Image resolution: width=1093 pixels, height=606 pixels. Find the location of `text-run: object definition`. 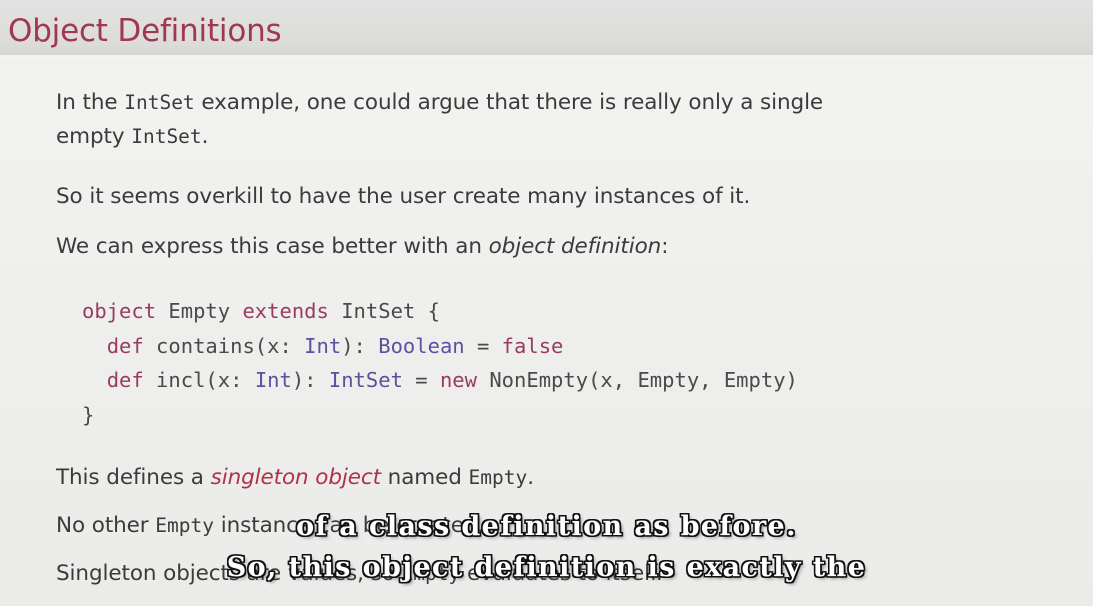

text-run: object definition is located at coordinates (575, 246).